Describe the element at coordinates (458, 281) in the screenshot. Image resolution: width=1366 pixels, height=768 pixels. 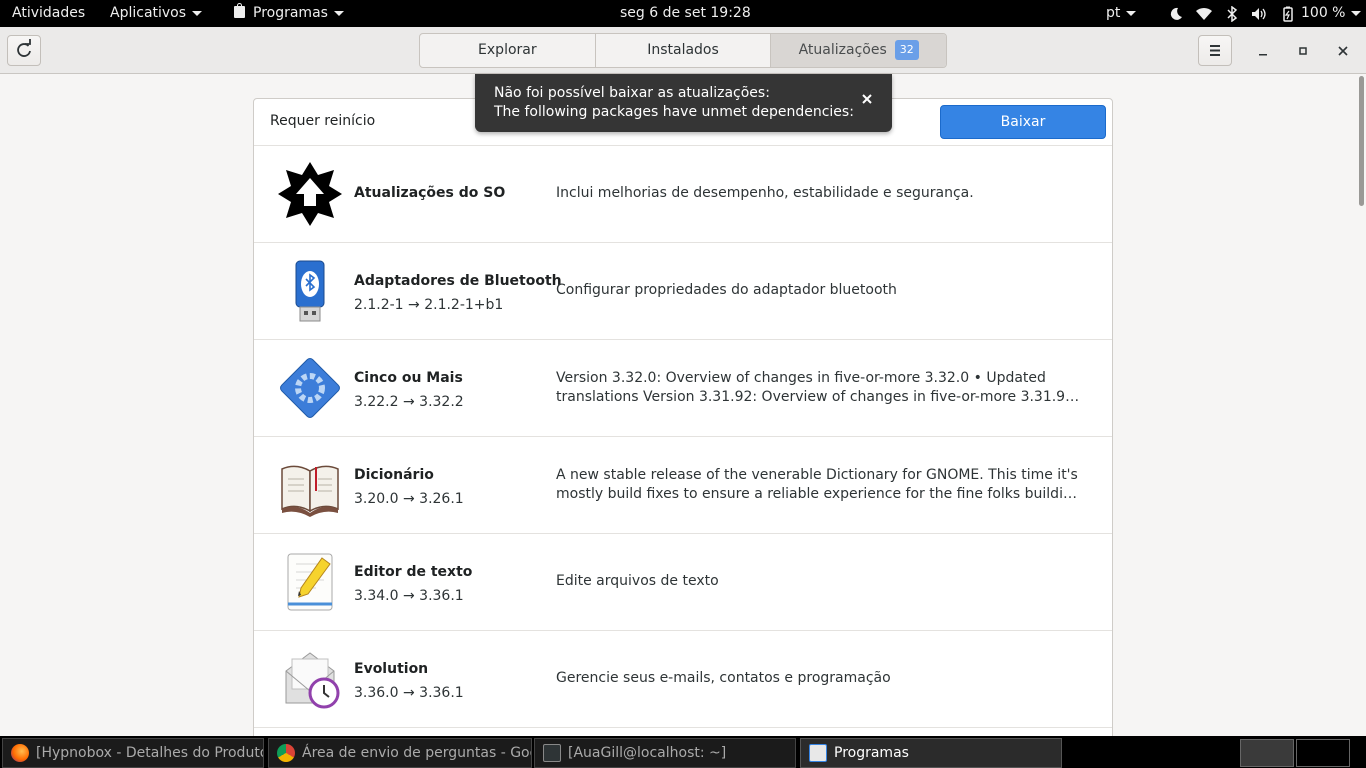
I see `app-name: Adaptadores de Bluetooth` at that location.